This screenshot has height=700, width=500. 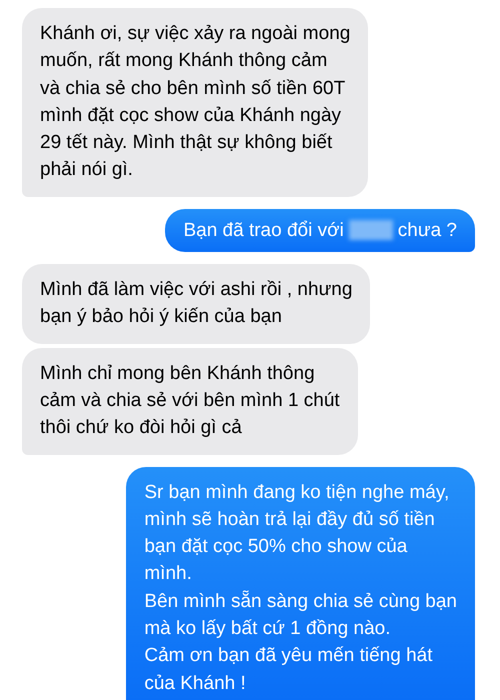 What do you see at coordinates (196, 304) in the screenshot?
I see `message-text: Mình đã làm việc với ashi rồi , nhưng bạn ý bảo hỏi ý kiến của bạn` at bounding box center [196, 304].